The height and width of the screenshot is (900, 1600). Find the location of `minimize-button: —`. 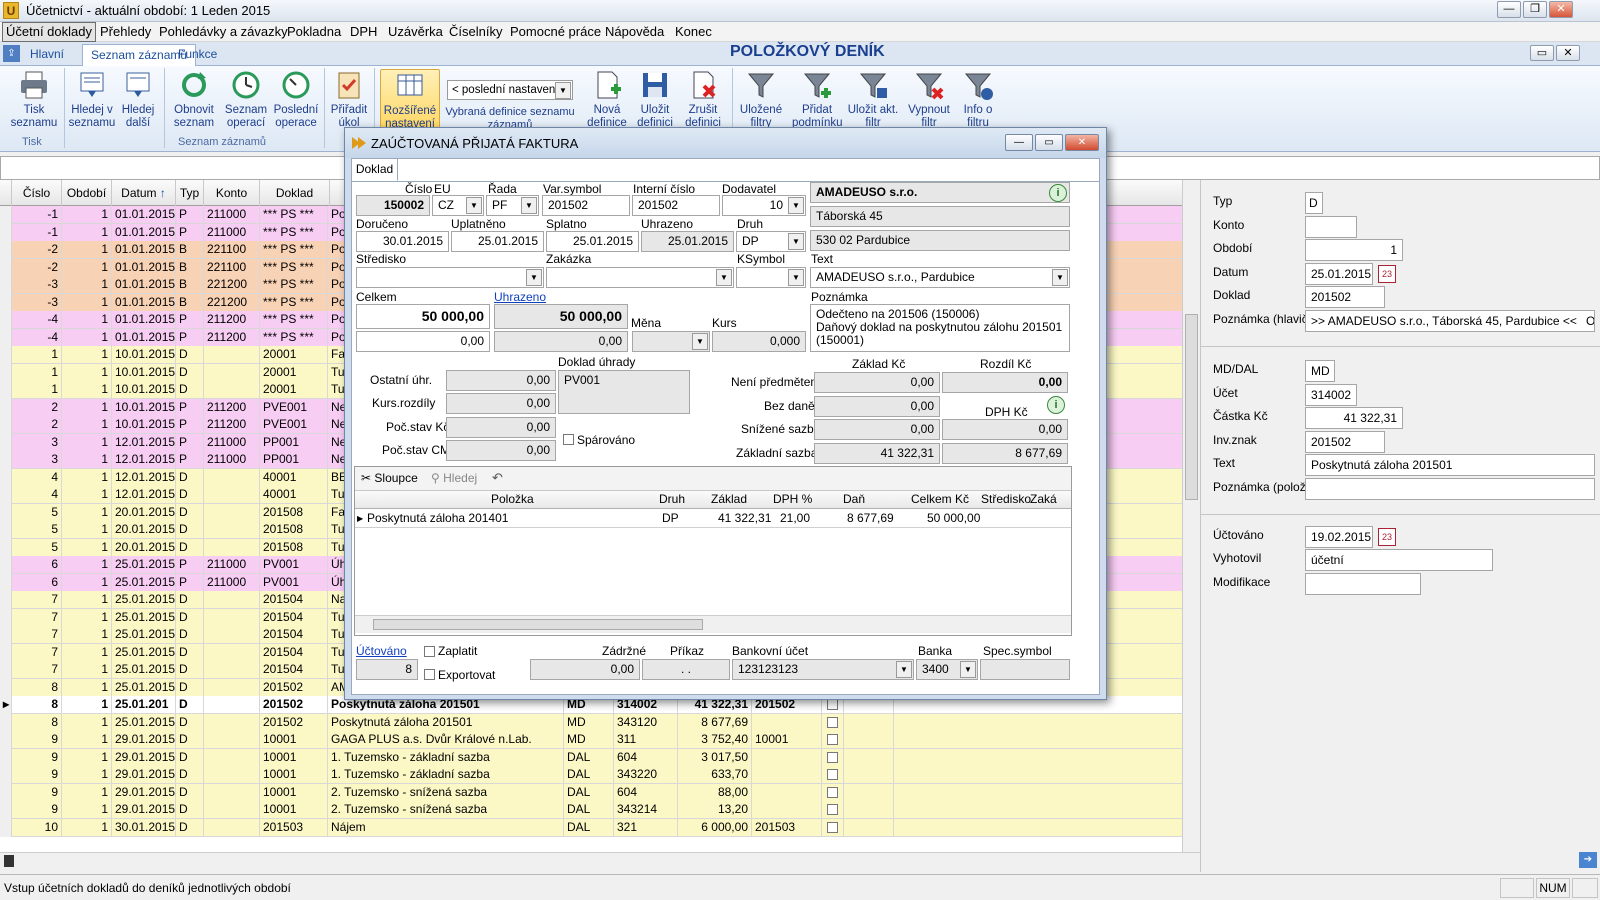

minimize-button: — is located at coordinates (1509, 9).